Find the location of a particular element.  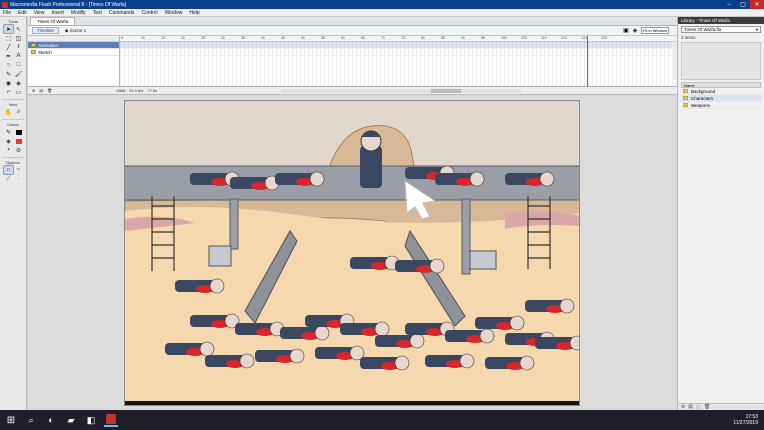

playhead is located at coordinates (587, 61).